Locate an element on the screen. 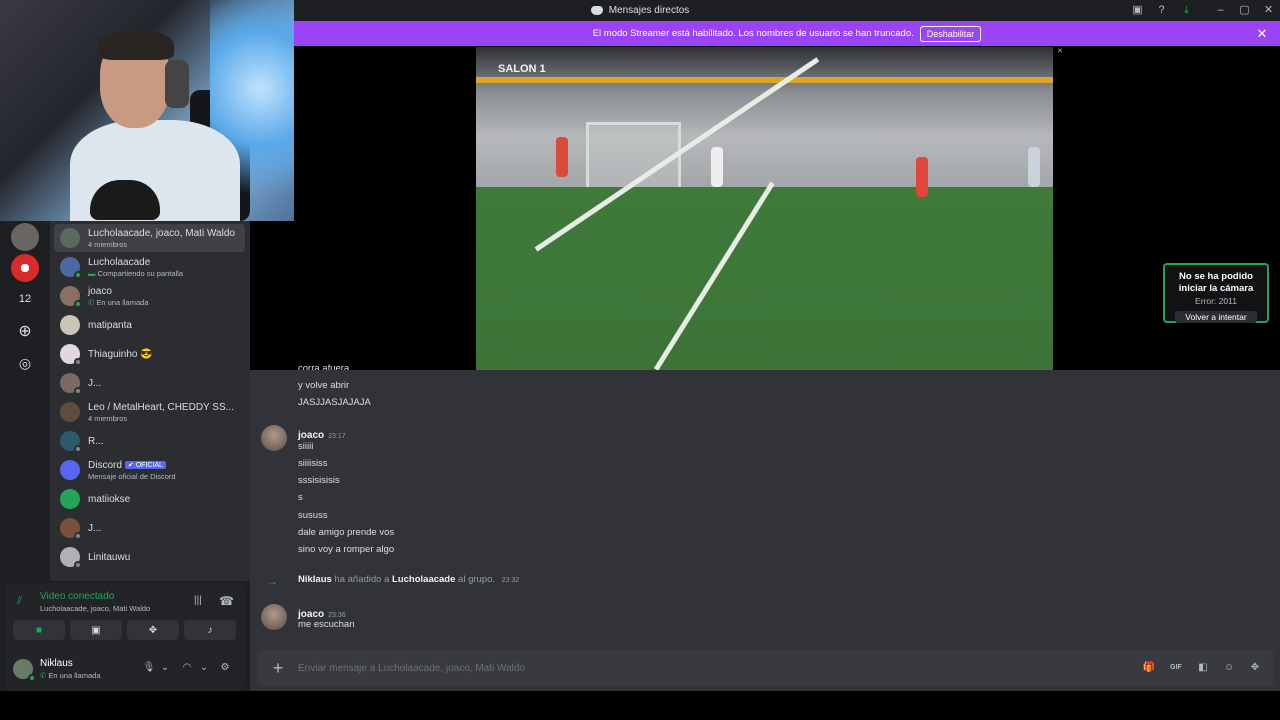 The height and width of the screenshot is (720, 1280). dm-unread-count: 12 is located at coordinates (25, 299).